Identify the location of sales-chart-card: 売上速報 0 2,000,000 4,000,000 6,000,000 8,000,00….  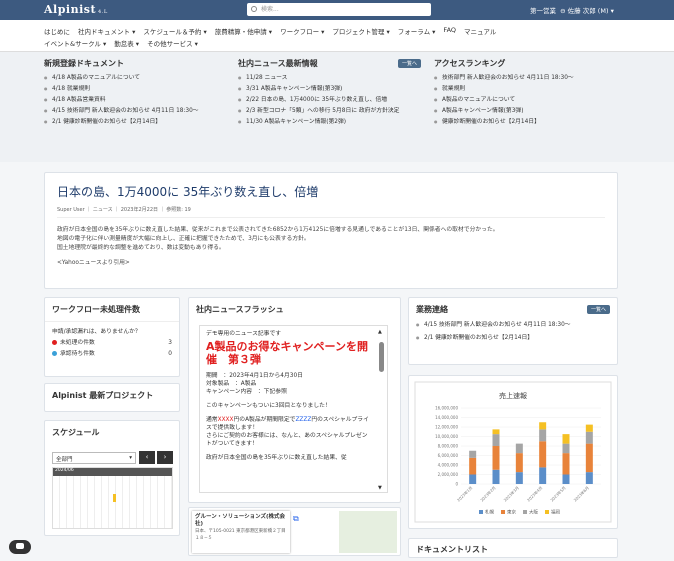
(513, 452).